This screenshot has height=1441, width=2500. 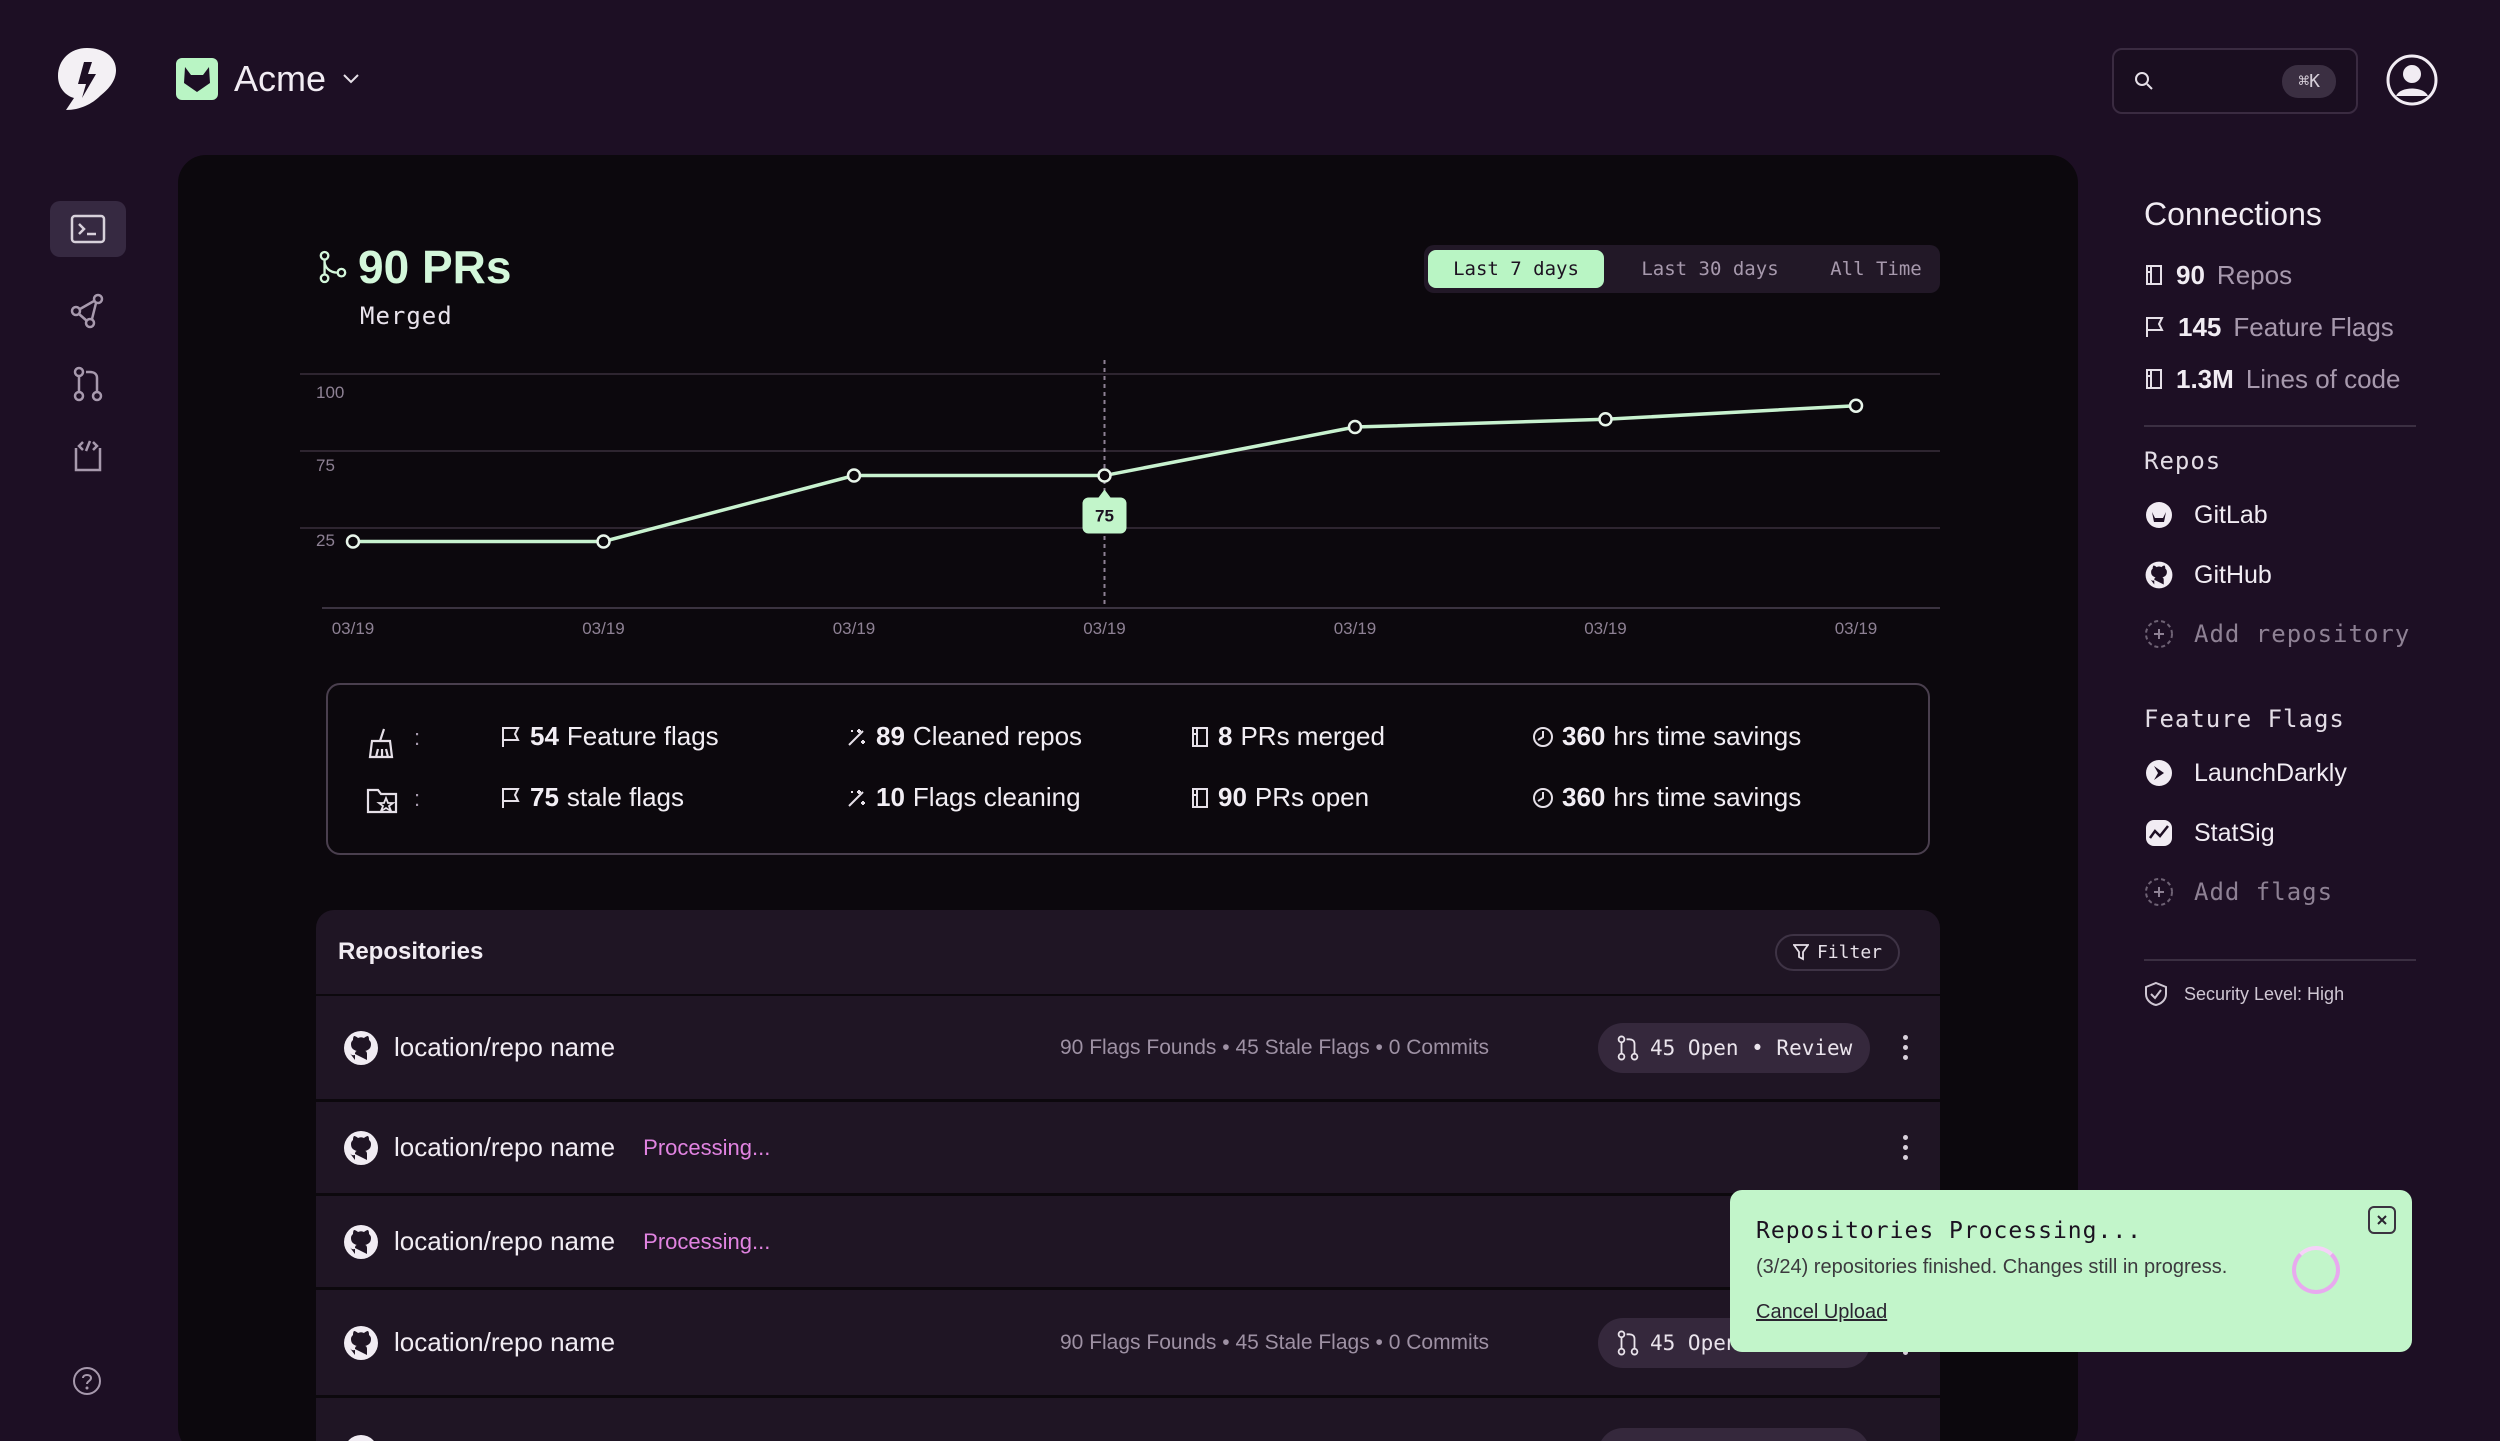 I want to click on y-tick-label: 100, so click(x=330, y=392).